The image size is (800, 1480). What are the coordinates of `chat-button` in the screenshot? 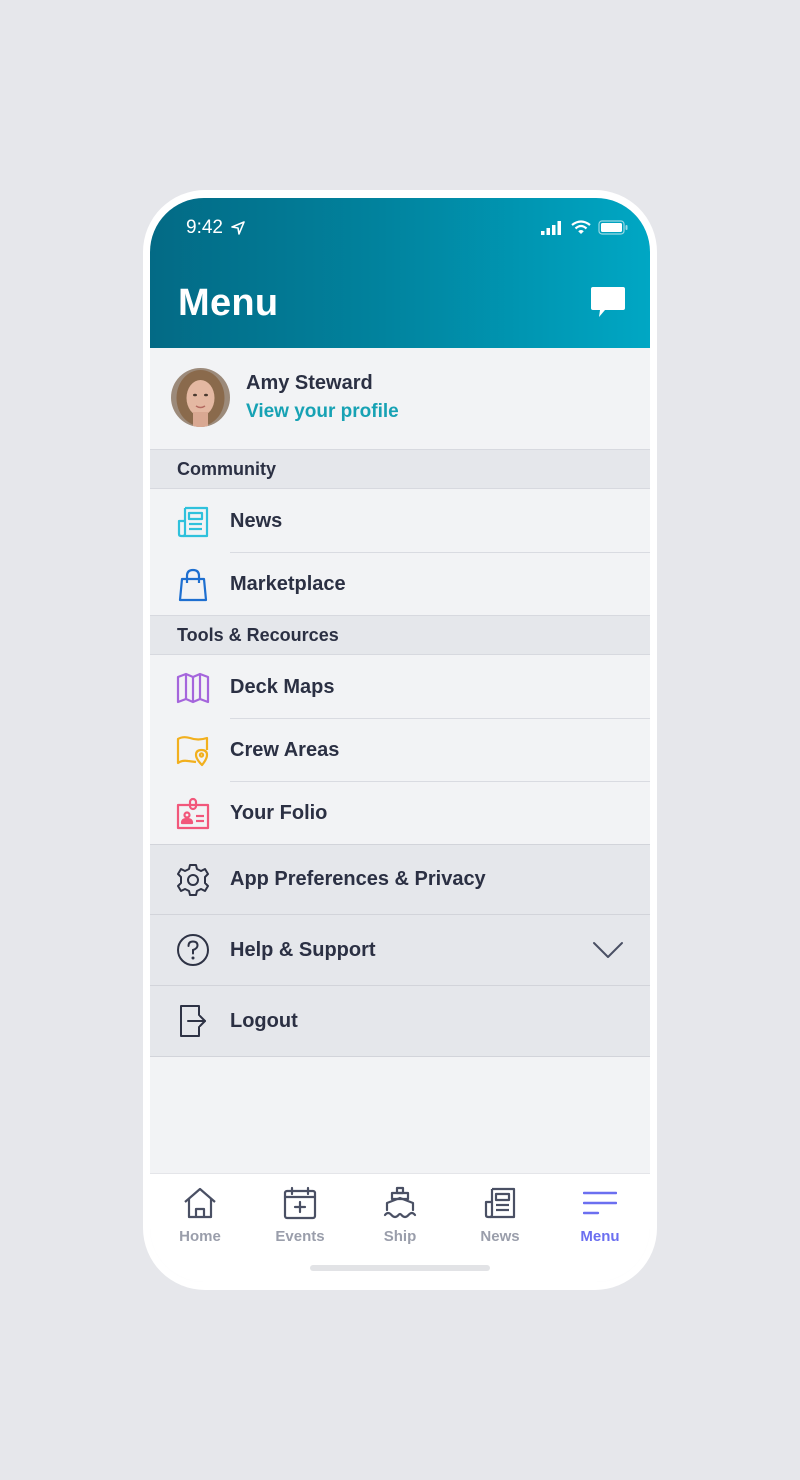 It's located at (608, 303).